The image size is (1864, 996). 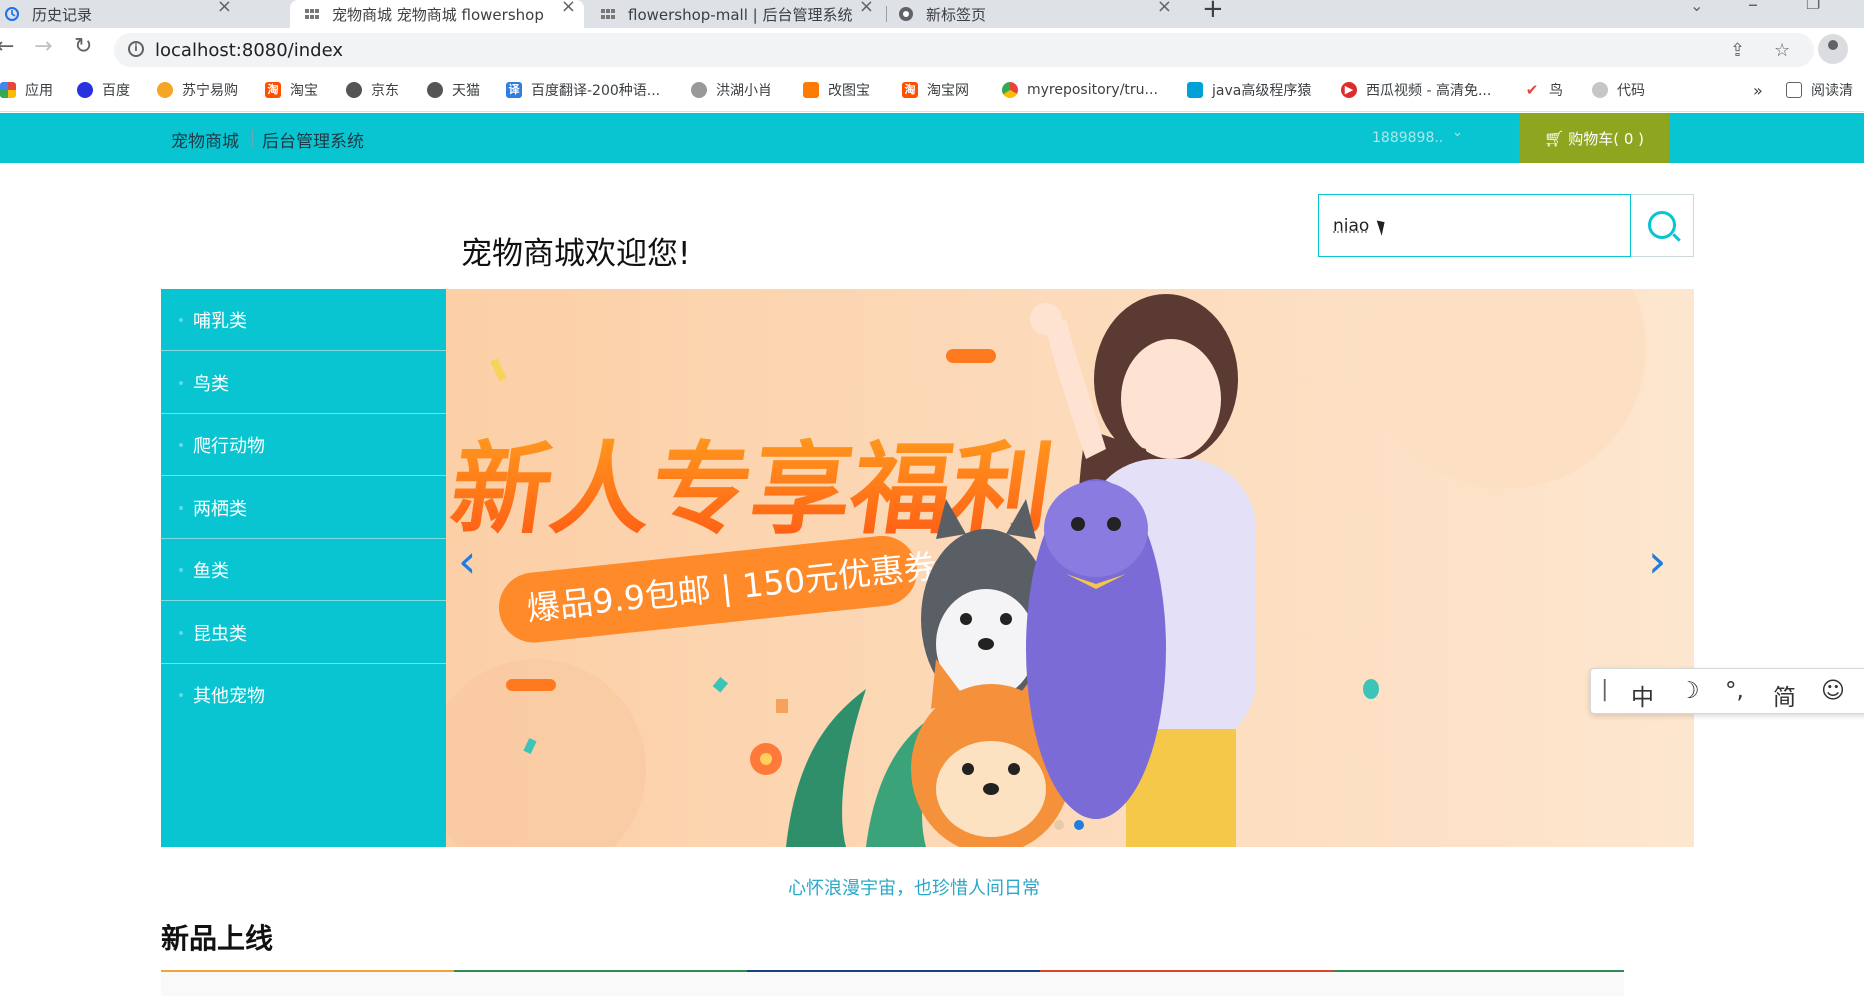 What do you see at coordinates (1349, 90) in the screenshot?
I see `play-icon: ▶` at bounding box center [1349, 90].